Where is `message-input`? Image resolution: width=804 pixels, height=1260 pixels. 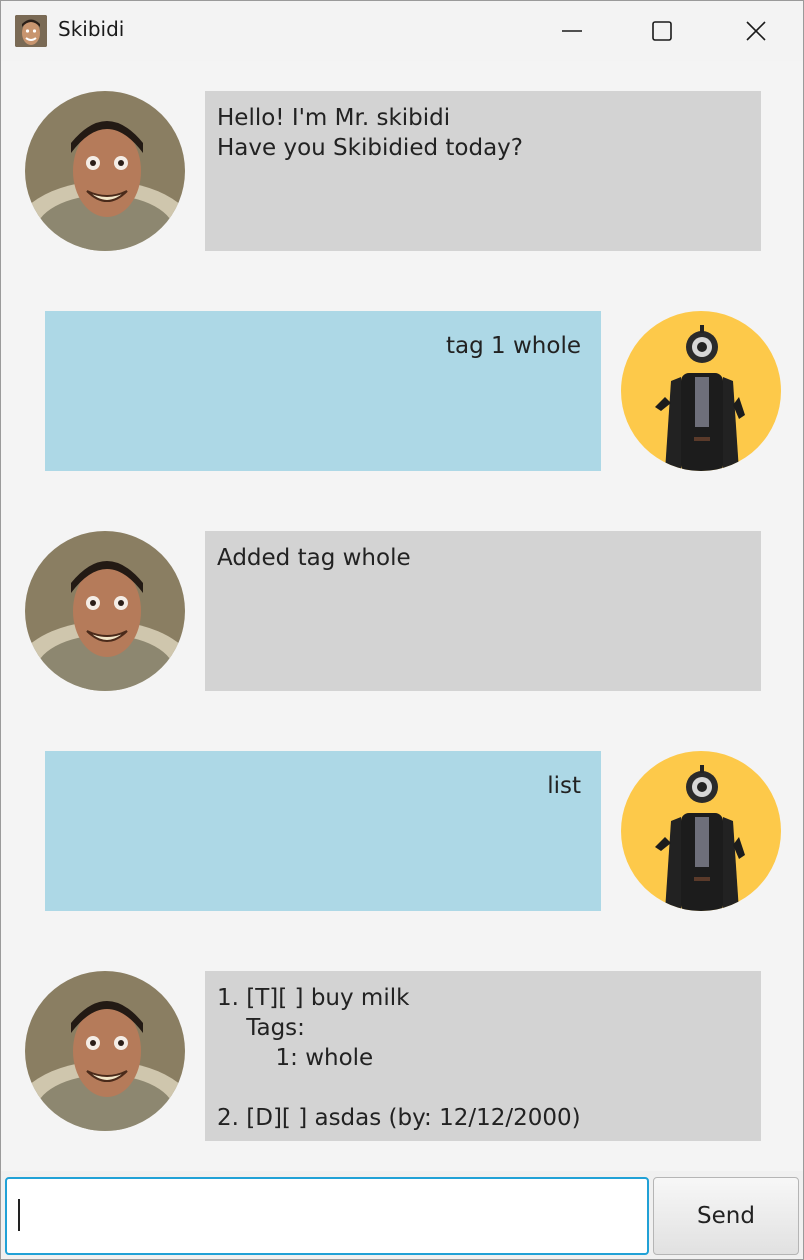
message-input is located at coordinates (327, 1216).